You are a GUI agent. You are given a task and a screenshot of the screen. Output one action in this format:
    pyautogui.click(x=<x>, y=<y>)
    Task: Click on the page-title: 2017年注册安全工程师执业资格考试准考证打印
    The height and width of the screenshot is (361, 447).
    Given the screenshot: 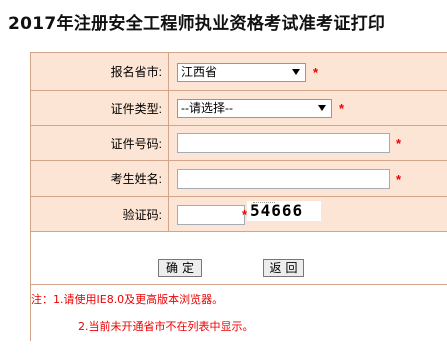 What is the action you would take?
    pyautogui.click(x=197, y=24)
    